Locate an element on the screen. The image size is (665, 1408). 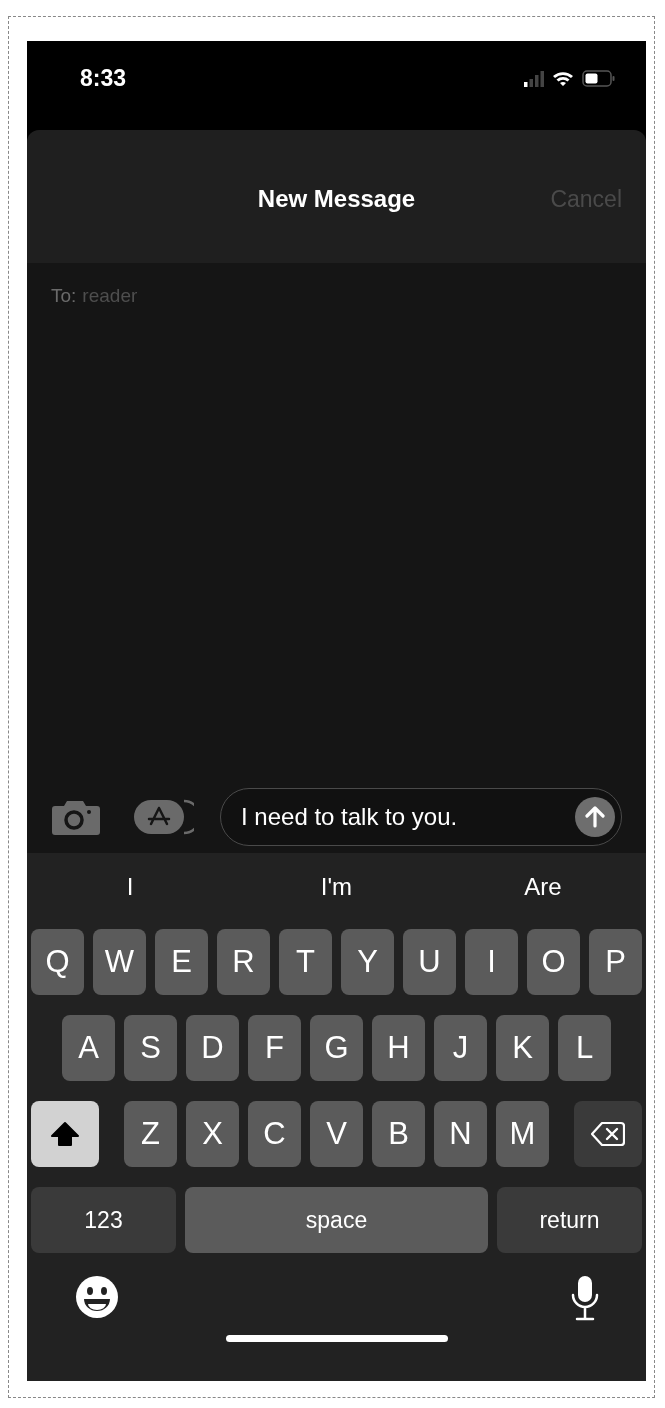
message-text: I need to talk to you. is located at coordinates (350, 817).